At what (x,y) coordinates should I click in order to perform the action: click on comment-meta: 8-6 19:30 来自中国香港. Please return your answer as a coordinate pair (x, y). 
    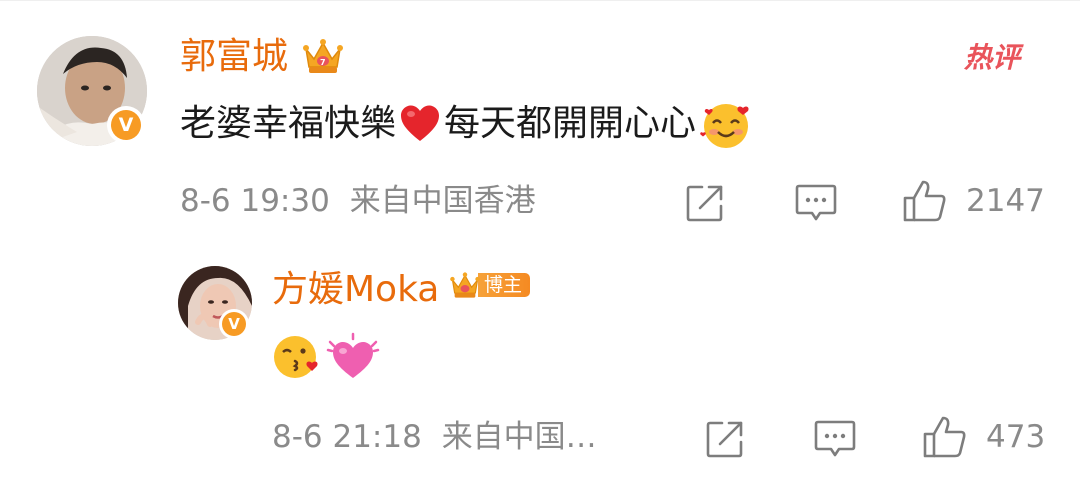
    Looking at the image, I should click on (358, 201).